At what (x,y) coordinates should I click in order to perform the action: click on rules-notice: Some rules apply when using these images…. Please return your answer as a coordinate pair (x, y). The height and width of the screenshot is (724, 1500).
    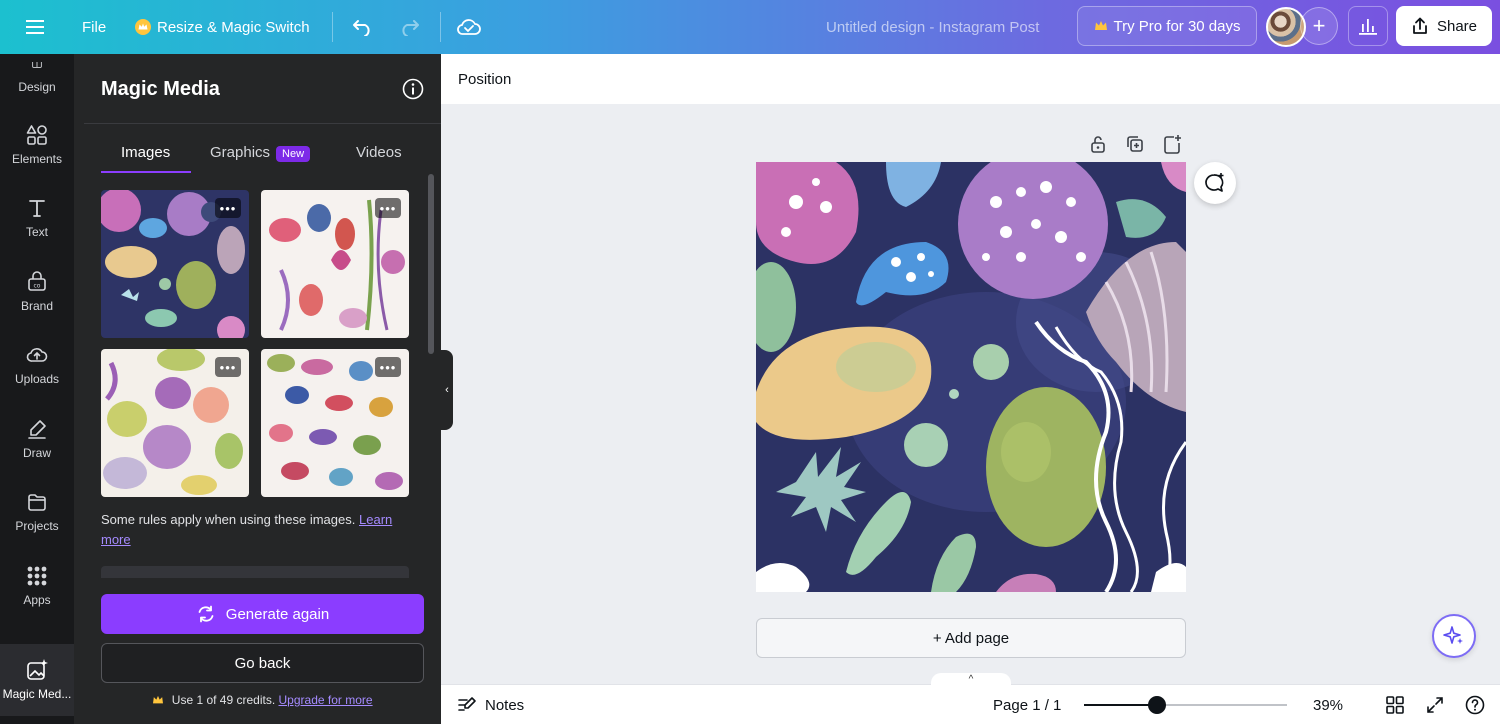
    Looking at the image, I should click on (251, 530).